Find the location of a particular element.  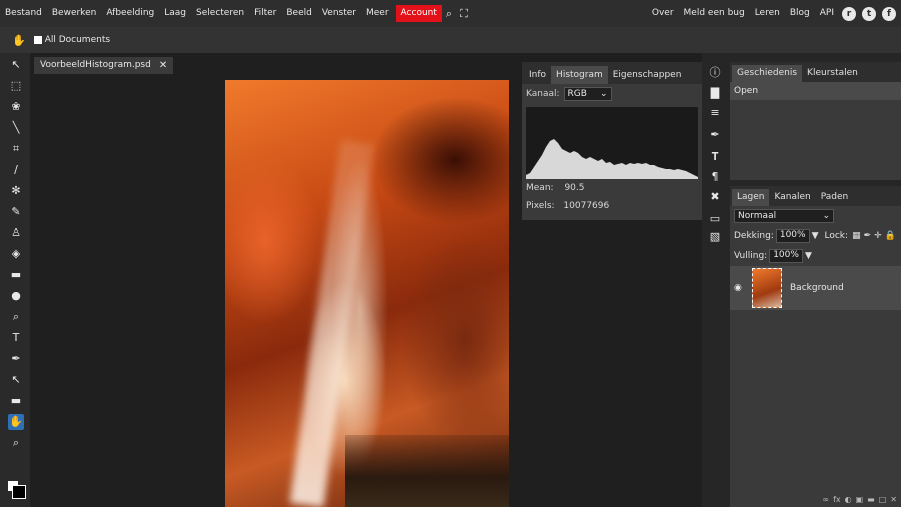

histogram-curve is located at coordinates (612, 159).